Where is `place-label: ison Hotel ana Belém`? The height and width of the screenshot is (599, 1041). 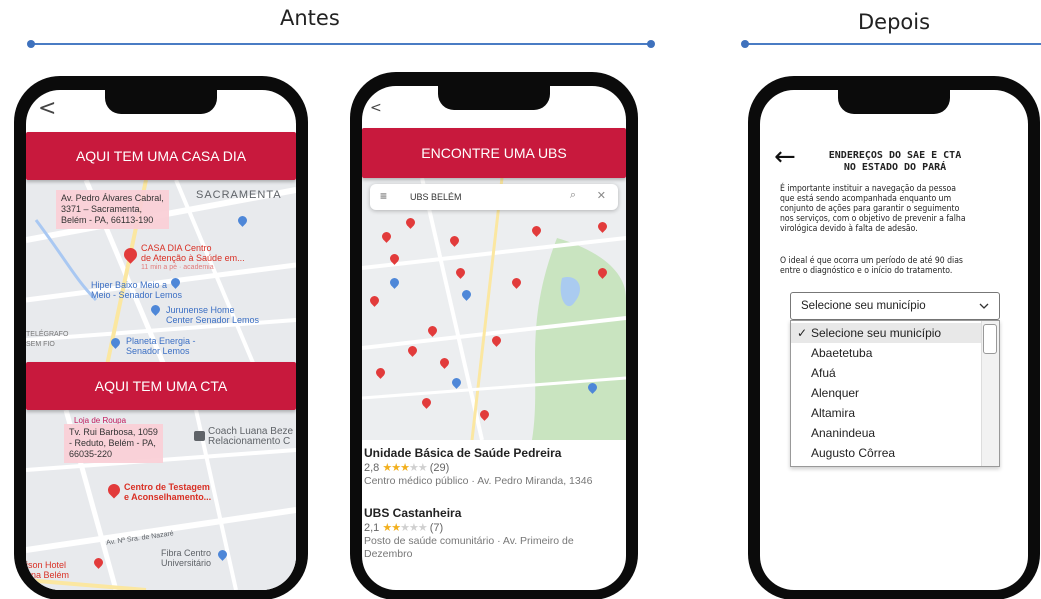 place-label: ison Hotel ana Belém is located at coordinates (47, 570).